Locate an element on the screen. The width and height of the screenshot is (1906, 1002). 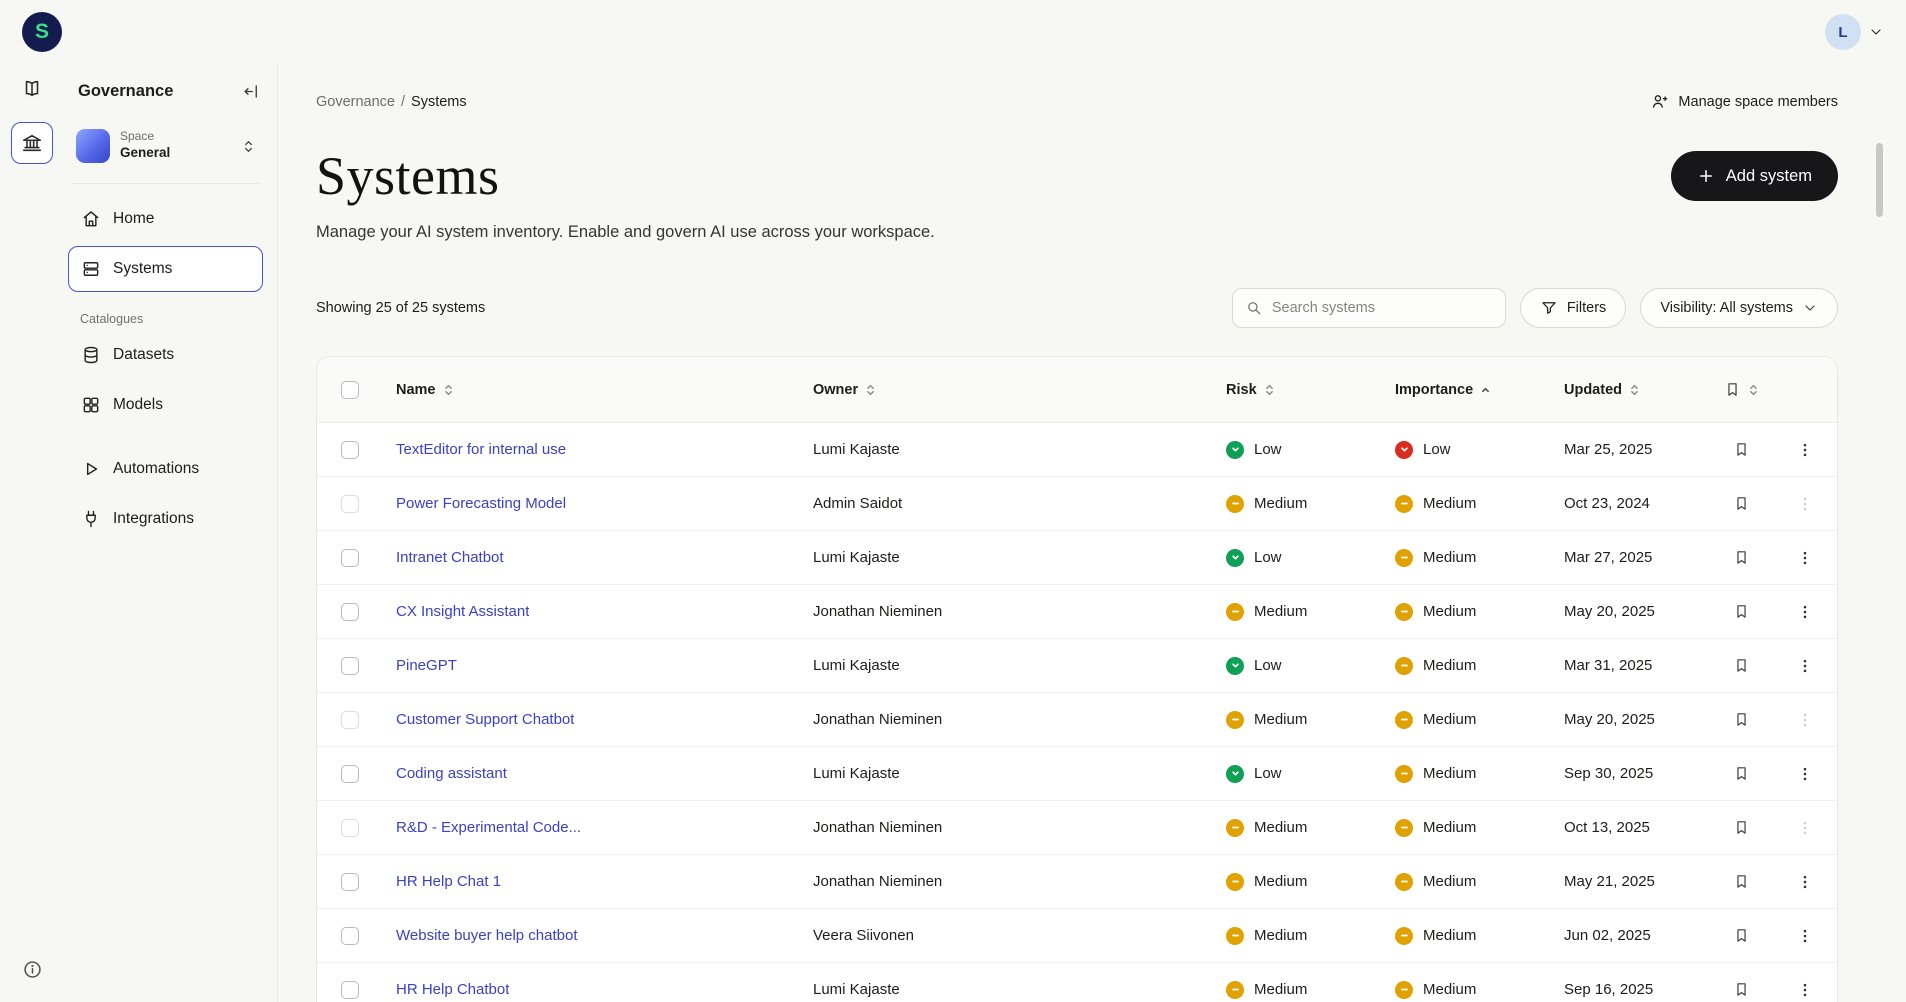
vertical-scrollbar is located at coordinates (1879, 180).